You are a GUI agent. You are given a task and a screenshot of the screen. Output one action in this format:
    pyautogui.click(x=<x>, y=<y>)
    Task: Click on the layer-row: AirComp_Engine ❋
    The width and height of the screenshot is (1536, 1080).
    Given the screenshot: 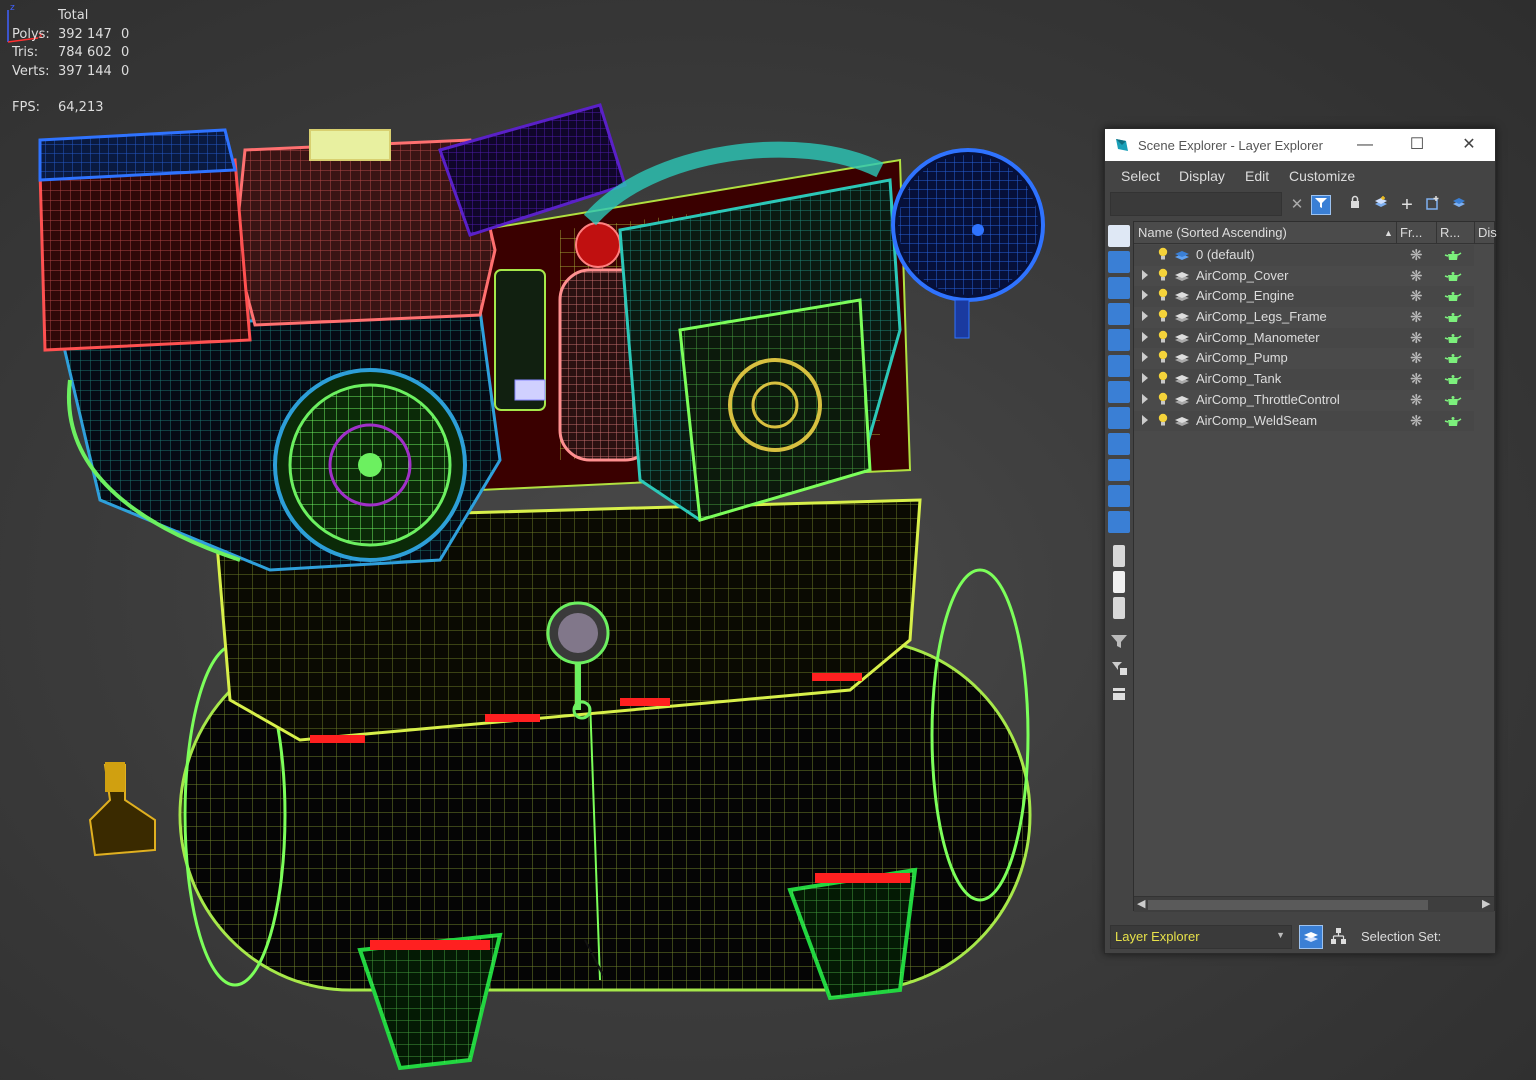 What is the action you would take?
    pyautogui.click(x=1304, y=297)
    